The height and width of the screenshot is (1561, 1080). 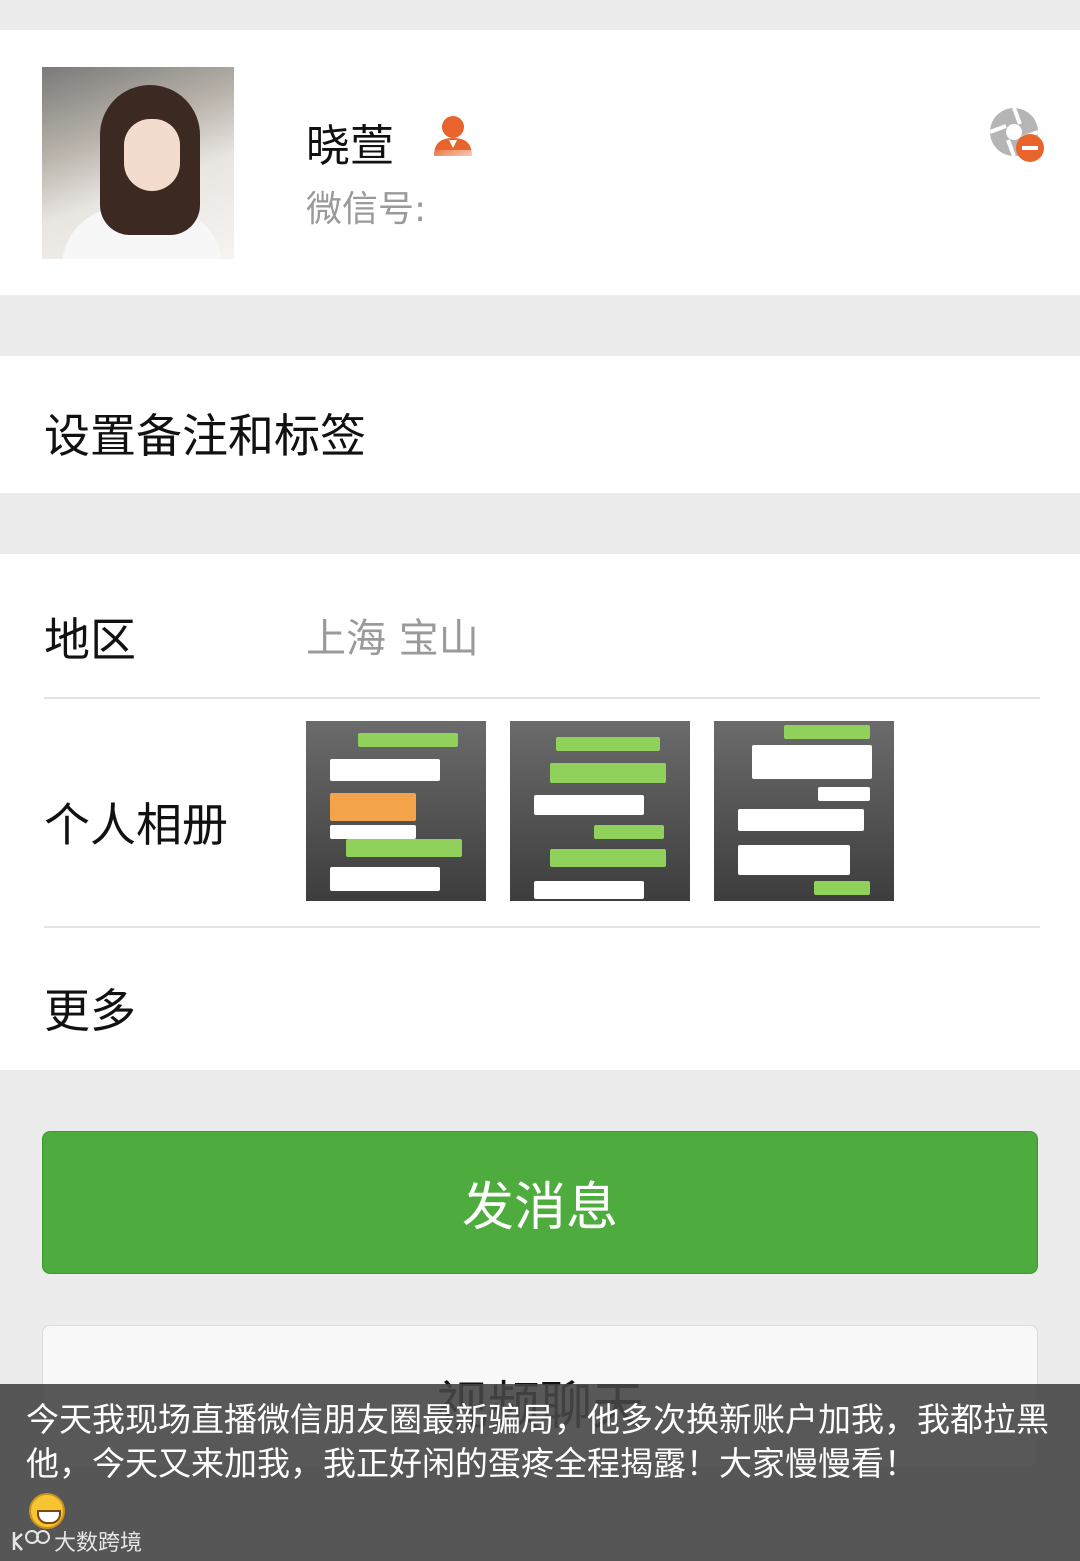 I want to click on set-remark-row: 设置备注和标签, so click(x=540, y=424).